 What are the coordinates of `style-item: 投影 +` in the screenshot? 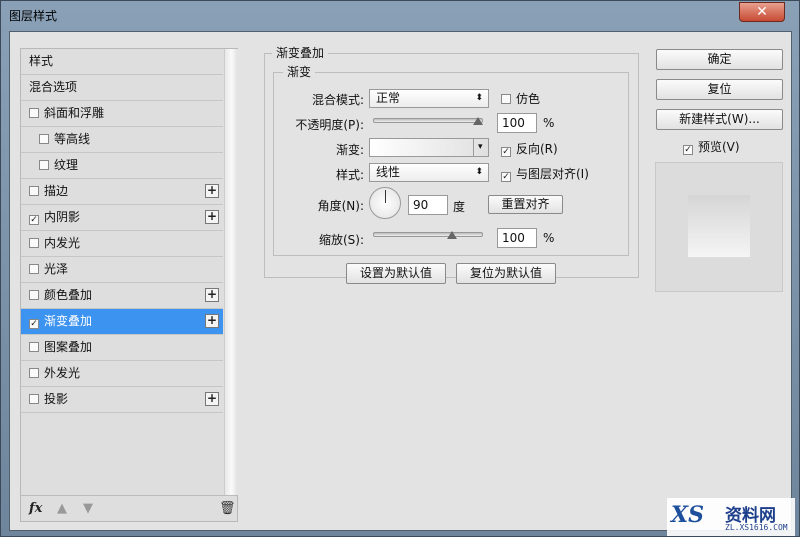 It's located at (122, 400).